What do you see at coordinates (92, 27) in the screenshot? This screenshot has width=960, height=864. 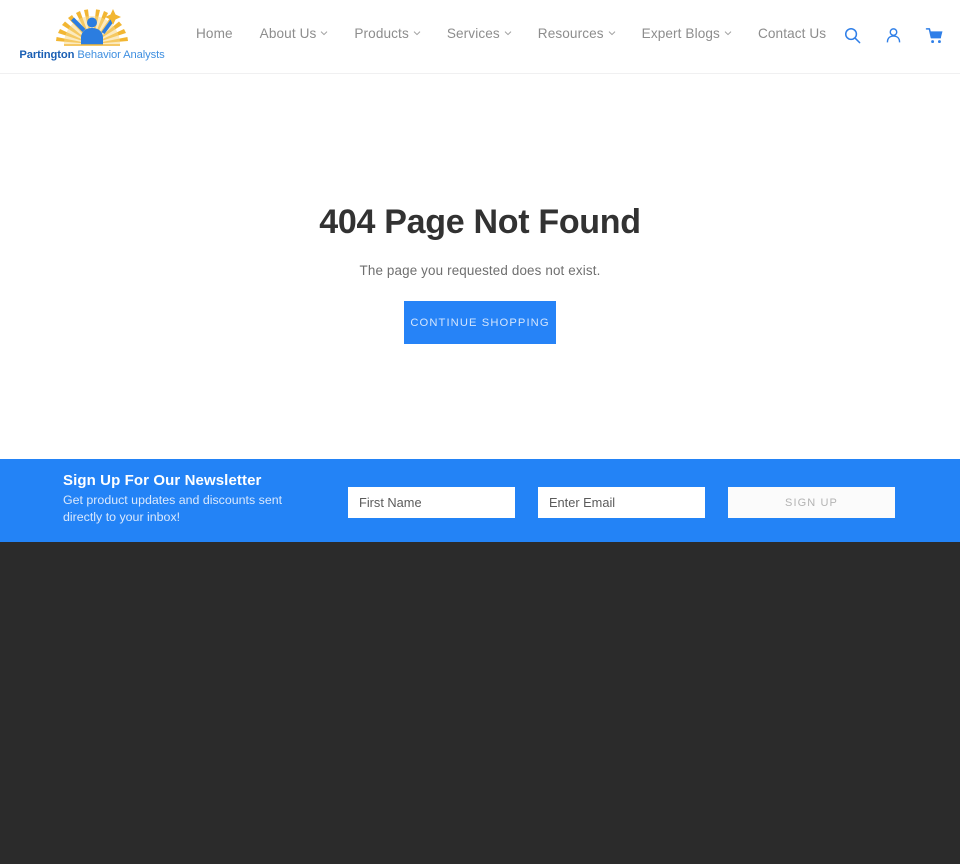 I see `sunburst-figure-logo-icon` at bounding box center [92, 27].